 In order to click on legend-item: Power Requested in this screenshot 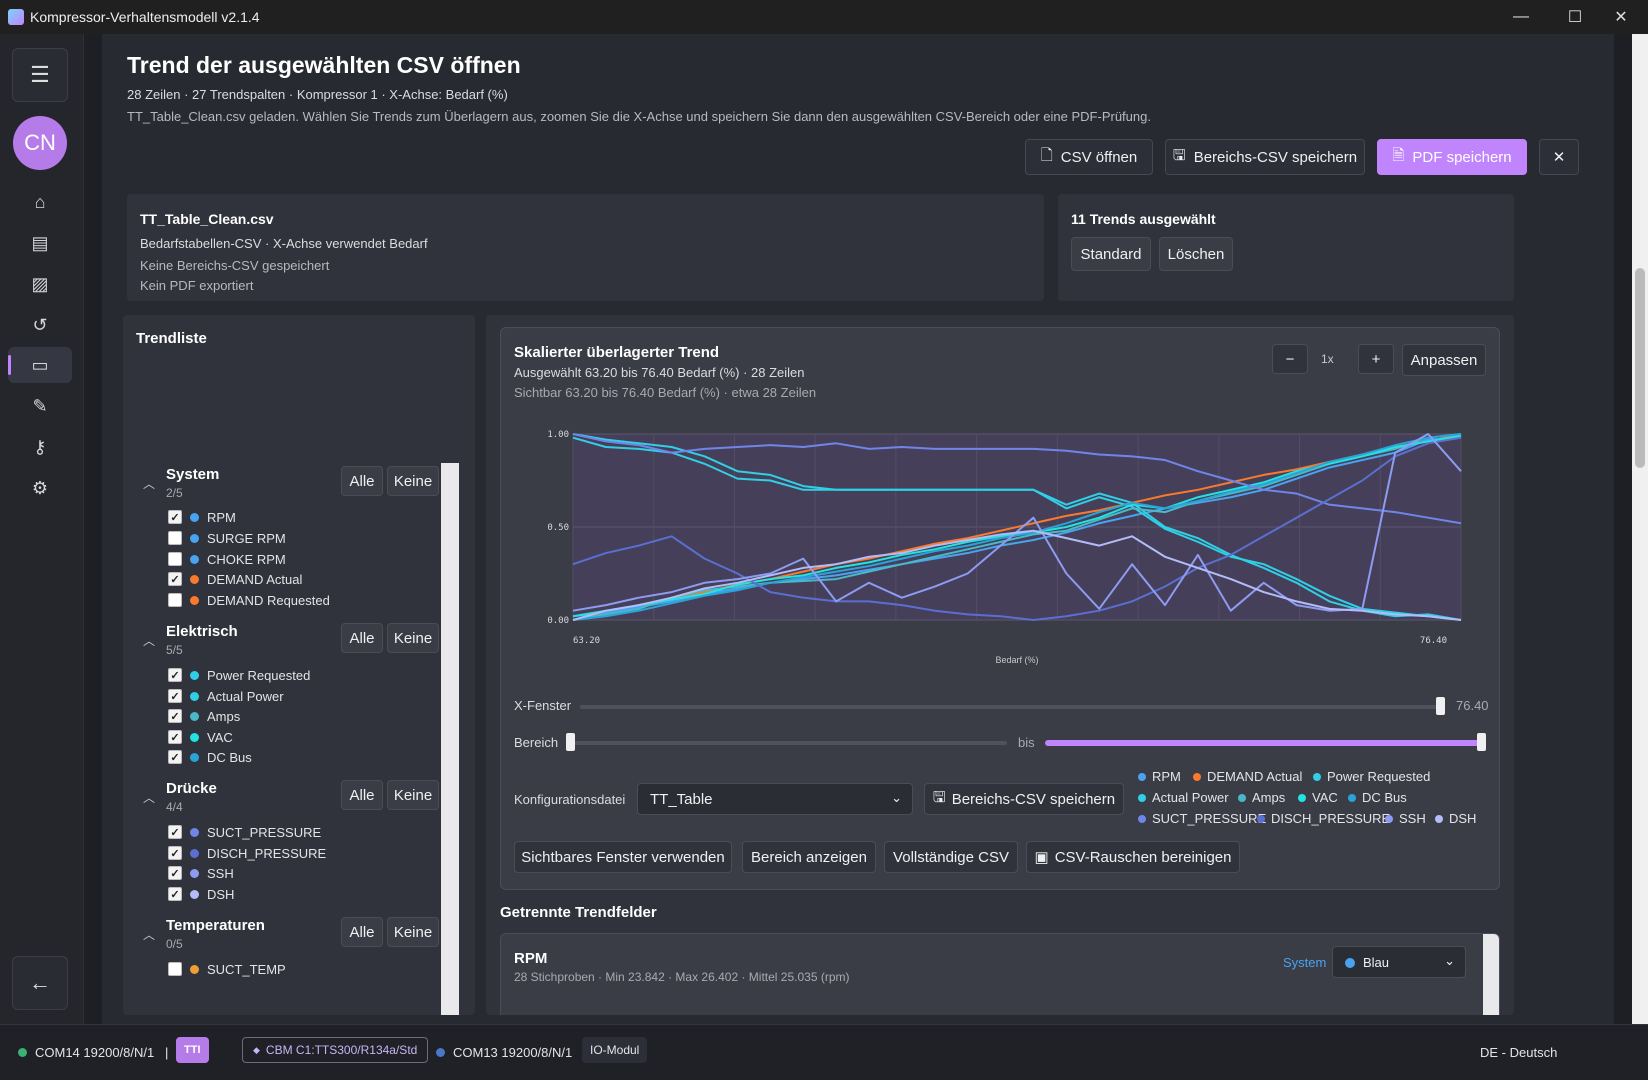, I will do `click(1371, 776)`.